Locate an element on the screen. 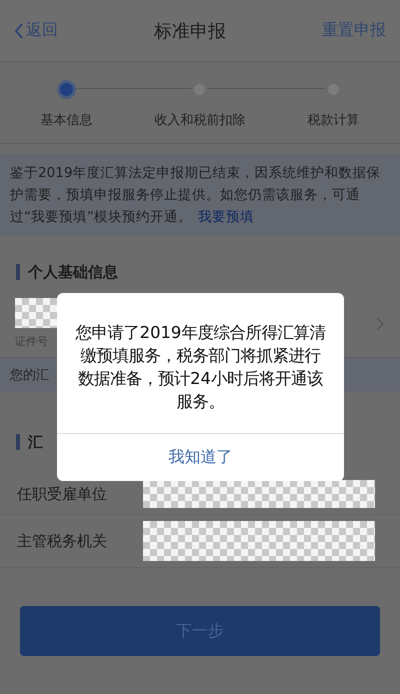  field-label: 主管税务机关 is located at coordinates (62, 541).